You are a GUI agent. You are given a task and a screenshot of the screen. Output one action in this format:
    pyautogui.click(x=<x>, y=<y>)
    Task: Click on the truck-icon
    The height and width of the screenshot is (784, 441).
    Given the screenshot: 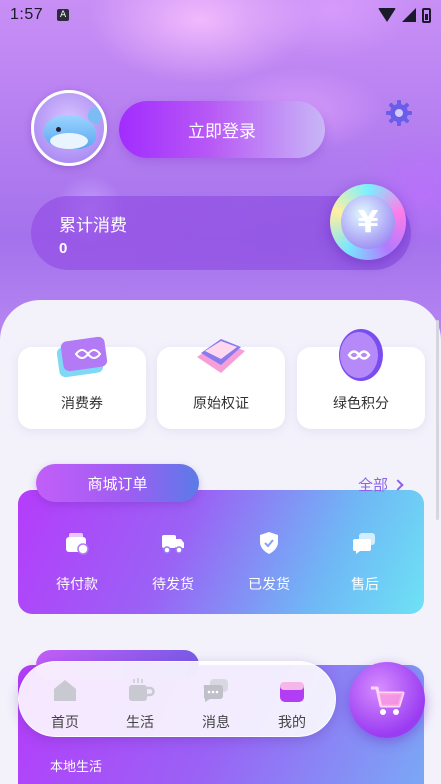 What is the action you would take?
    pyautogui.click(x=173, y=544)
    